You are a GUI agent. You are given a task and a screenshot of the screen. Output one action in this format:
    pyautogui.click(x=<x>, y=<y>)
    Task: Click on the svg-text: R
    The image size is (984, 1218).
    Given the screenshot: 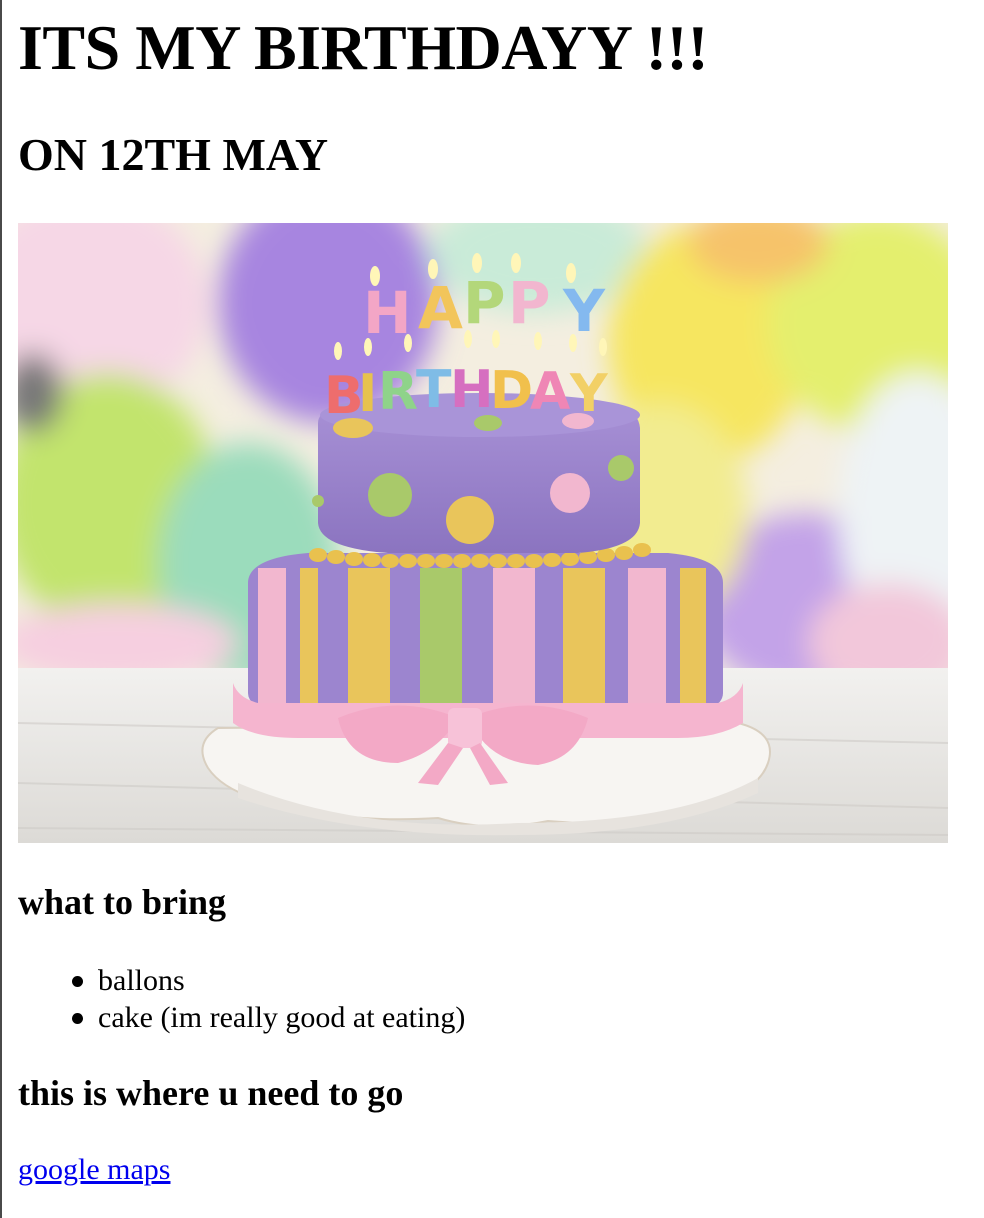 What is the action you would take?
    pyautogui.click(x=398, y=392)
    